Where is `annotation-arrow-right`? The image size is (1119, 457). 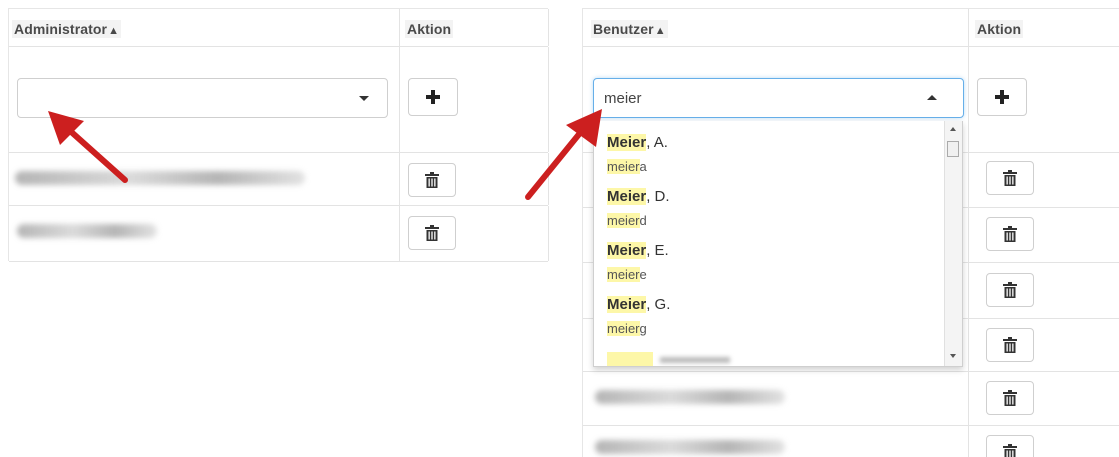
annotation-arrow-right is located at coordinates (563, 154).